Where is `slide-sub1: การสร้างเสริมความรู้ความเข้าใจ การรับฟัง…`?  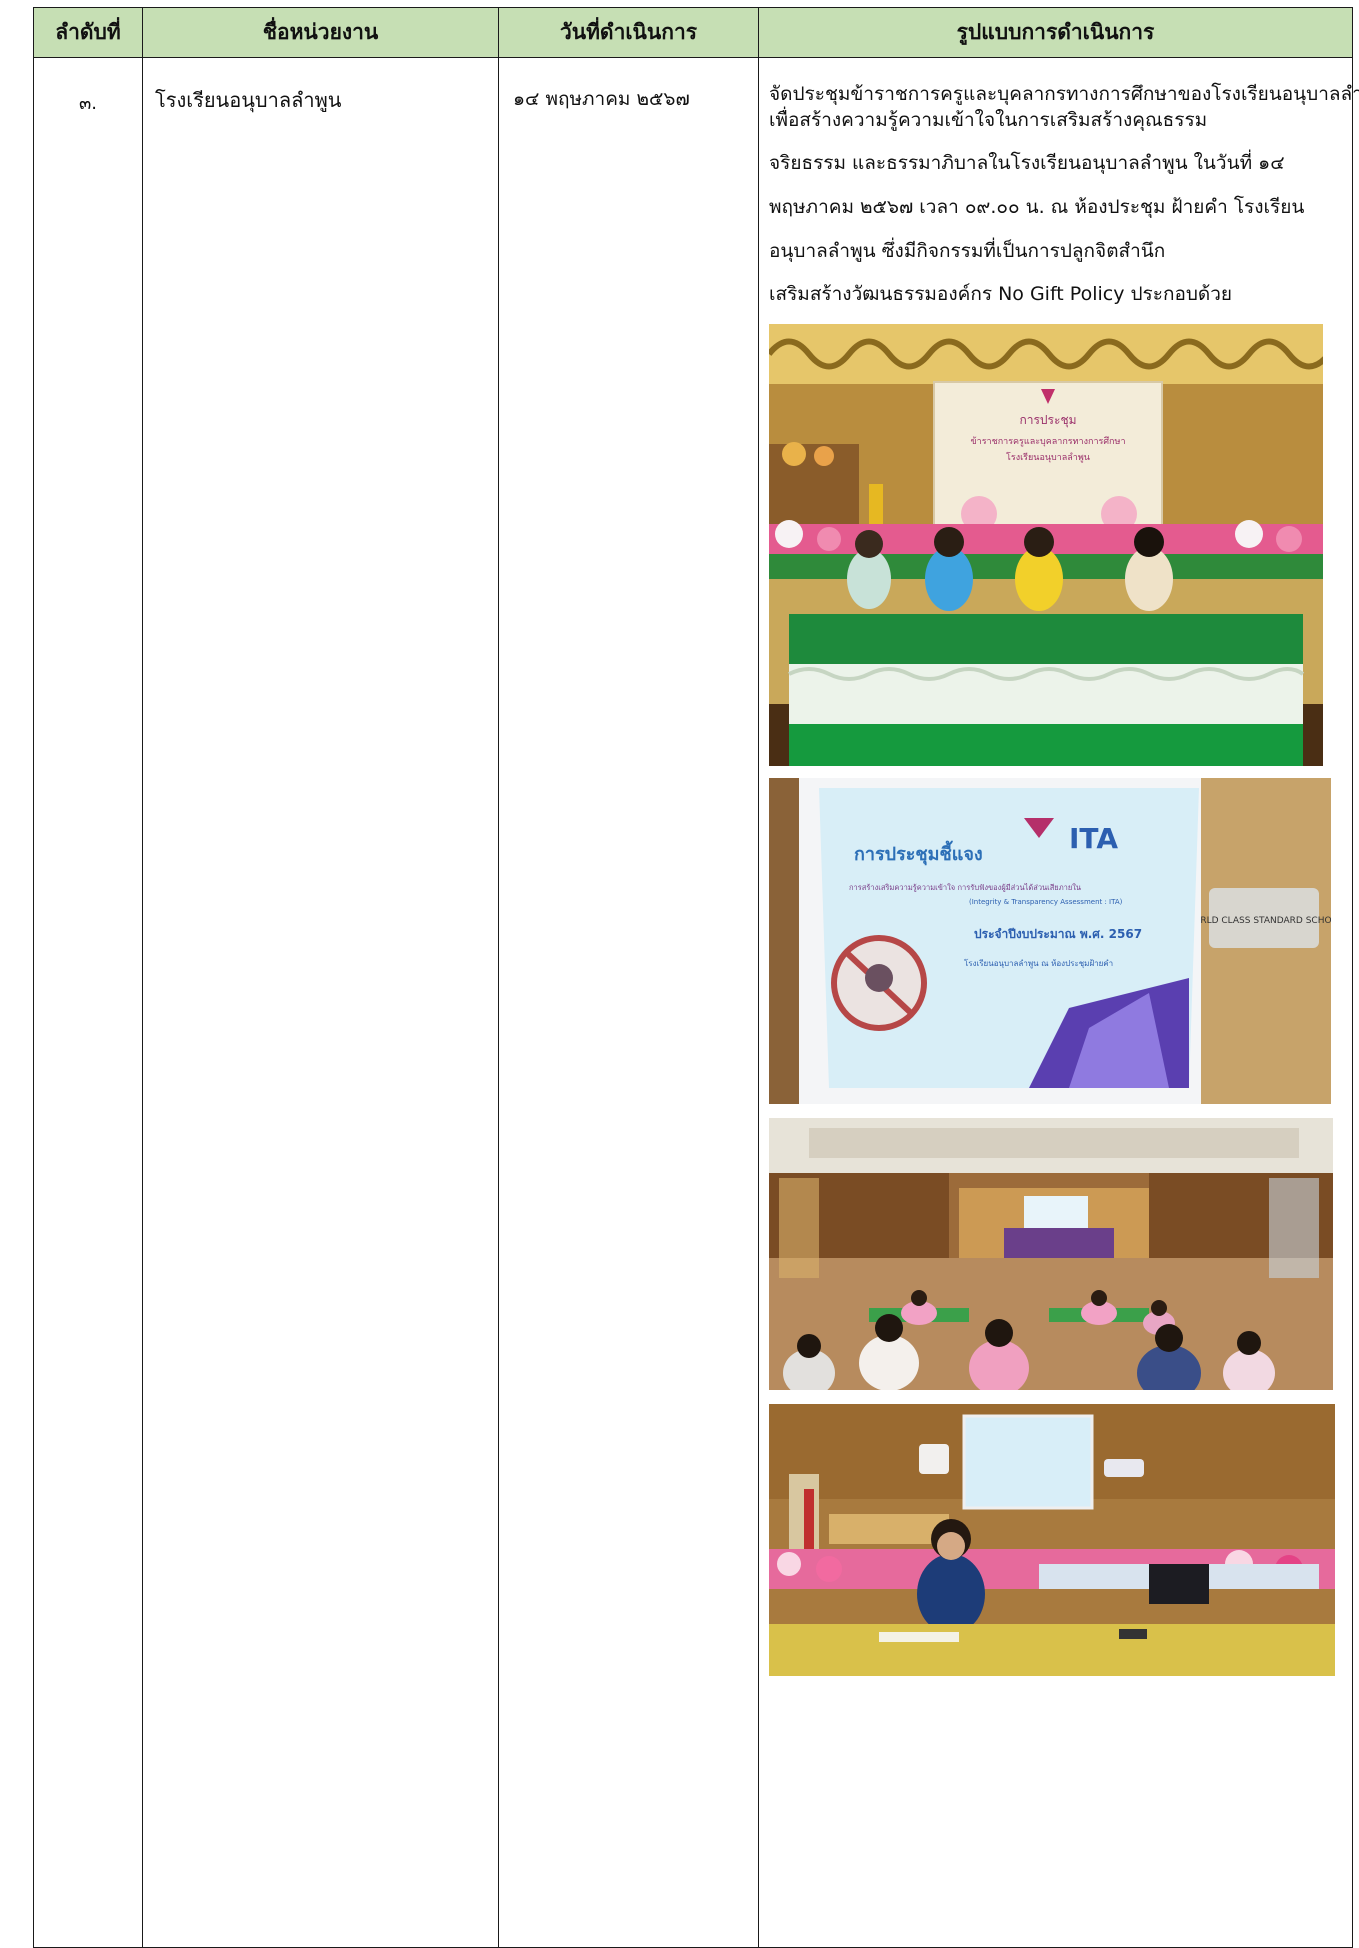 slide-sub1: การสร้างเสริมความรู้ความเข้าใจ การรับฟัง… is located at coordinates (965, 887).